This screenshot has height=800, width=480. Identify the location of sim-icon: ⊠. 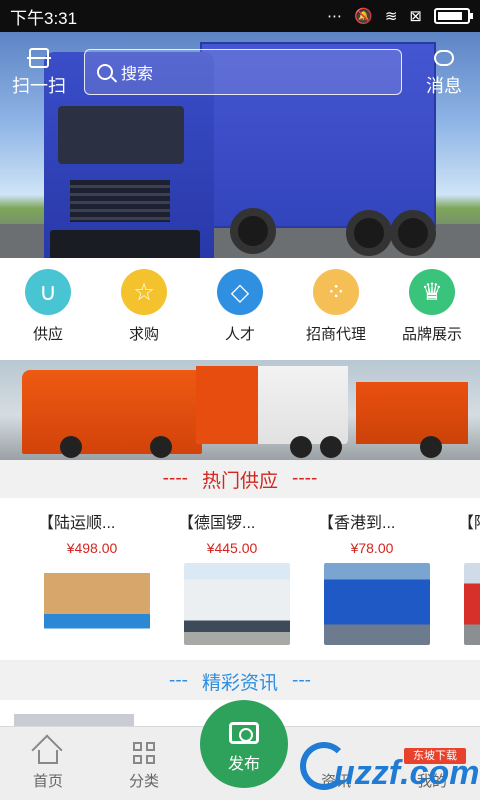
(415, 16).